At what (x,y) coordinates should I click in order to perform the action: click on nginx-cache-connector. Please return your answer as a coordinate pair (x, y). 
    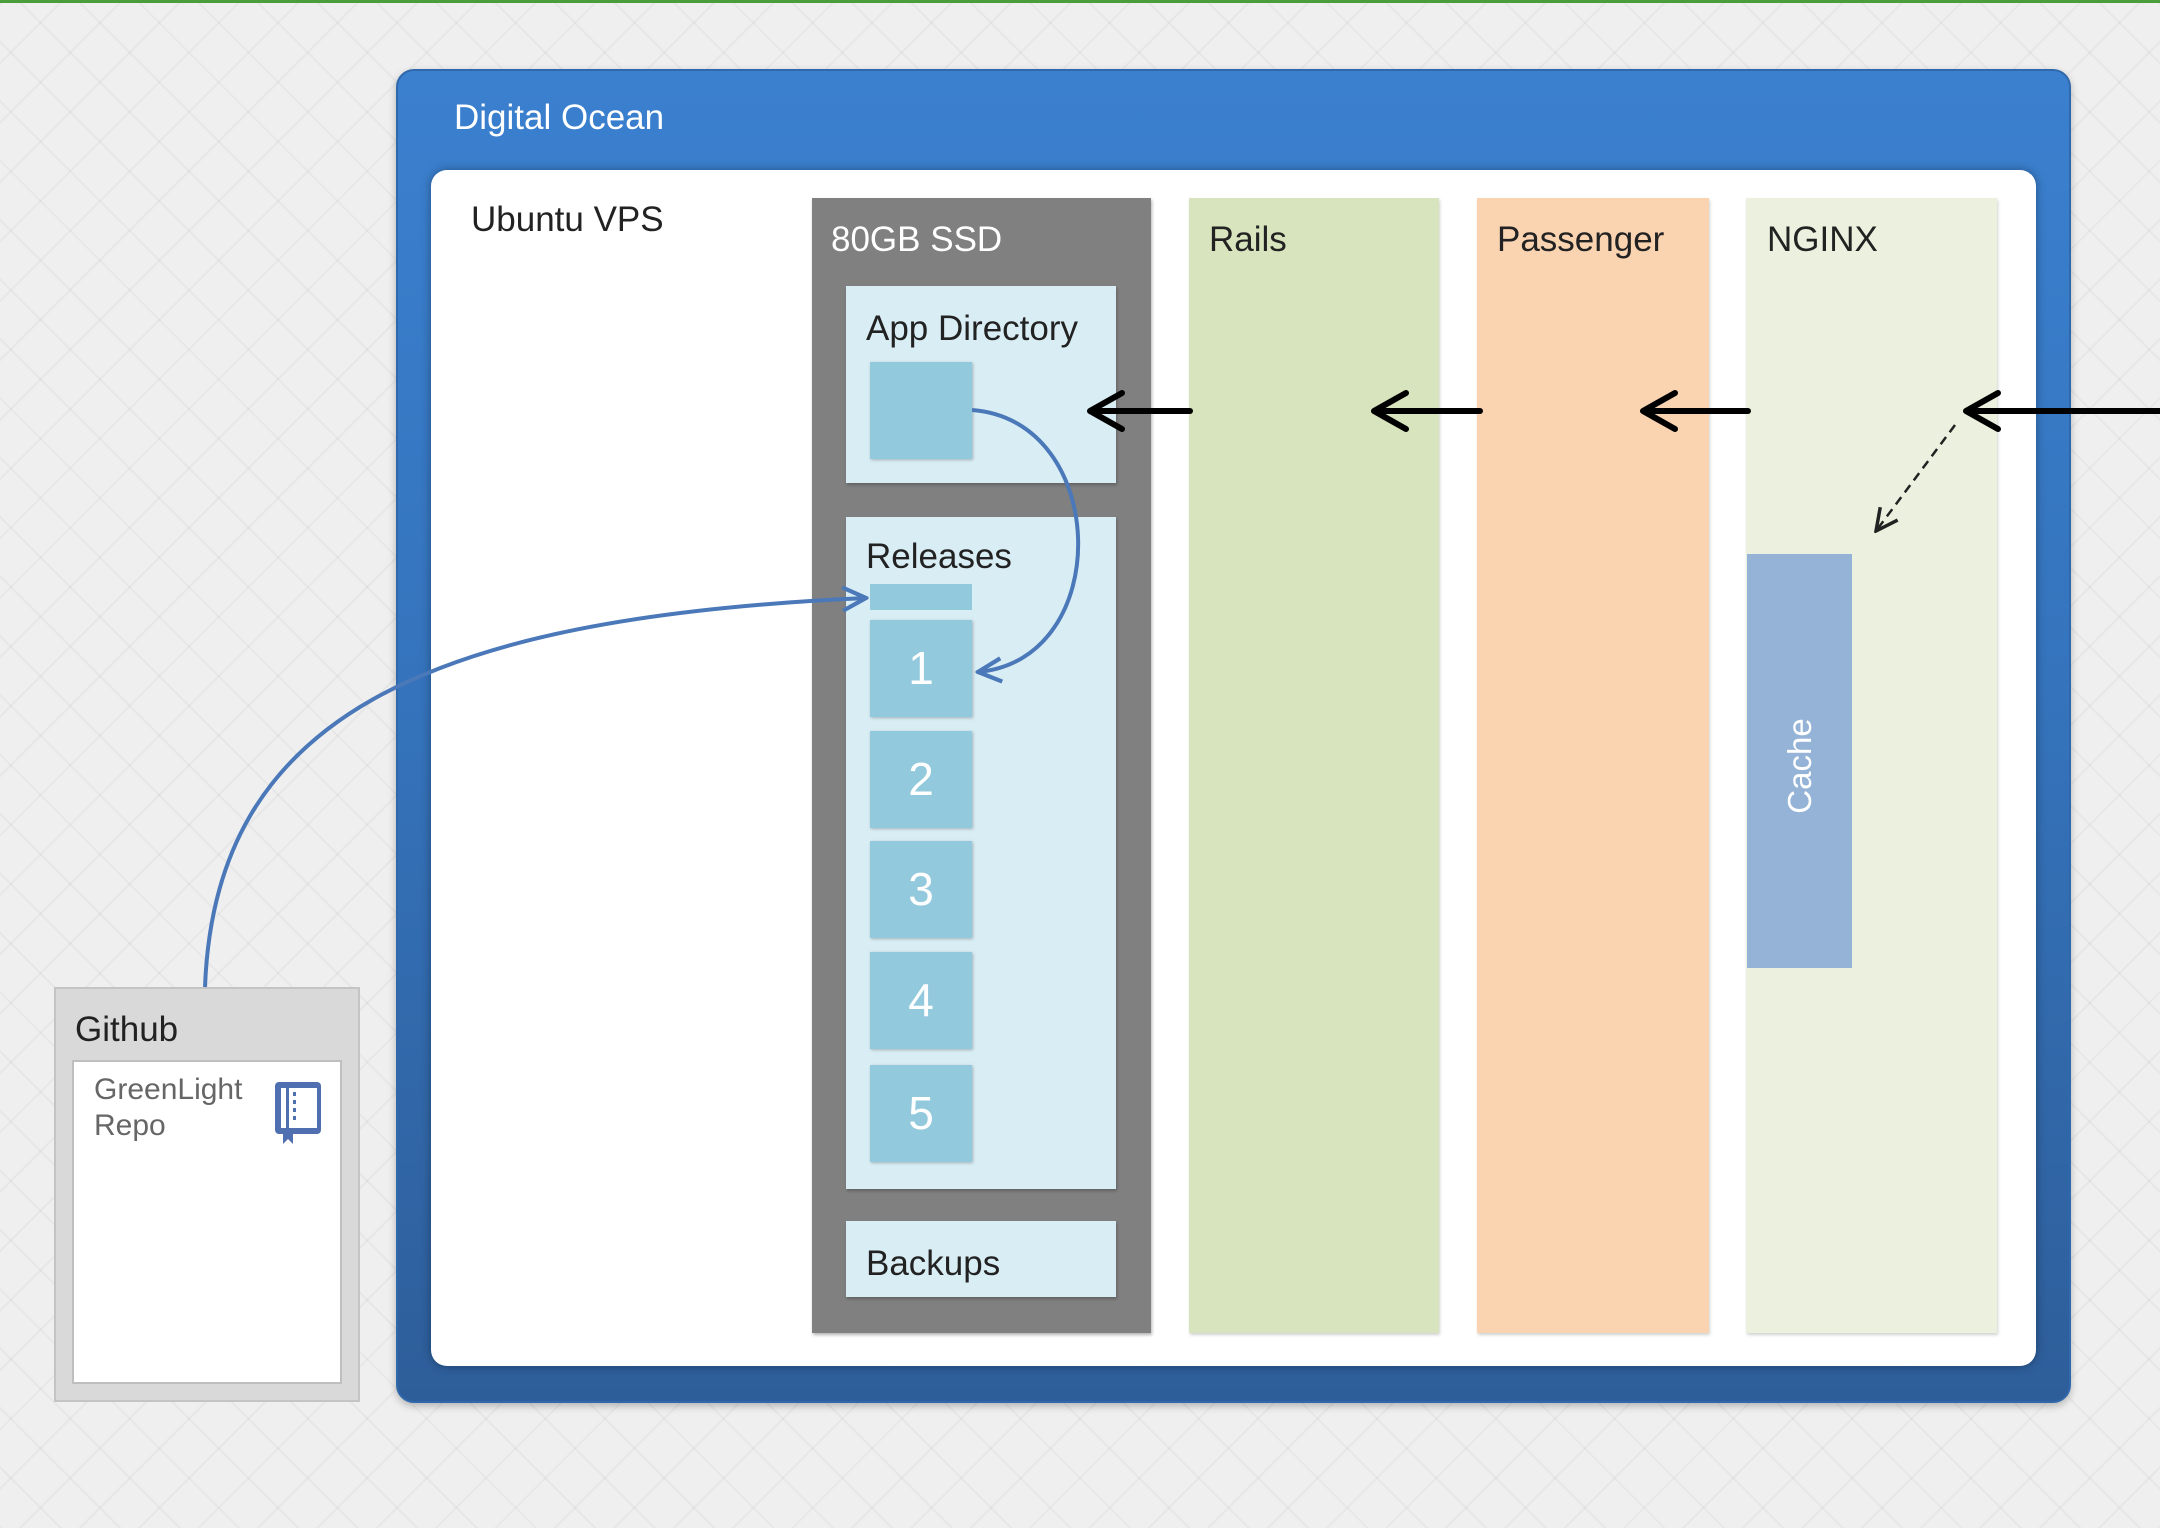
    Looking at the image, I should click on (1916, 477).